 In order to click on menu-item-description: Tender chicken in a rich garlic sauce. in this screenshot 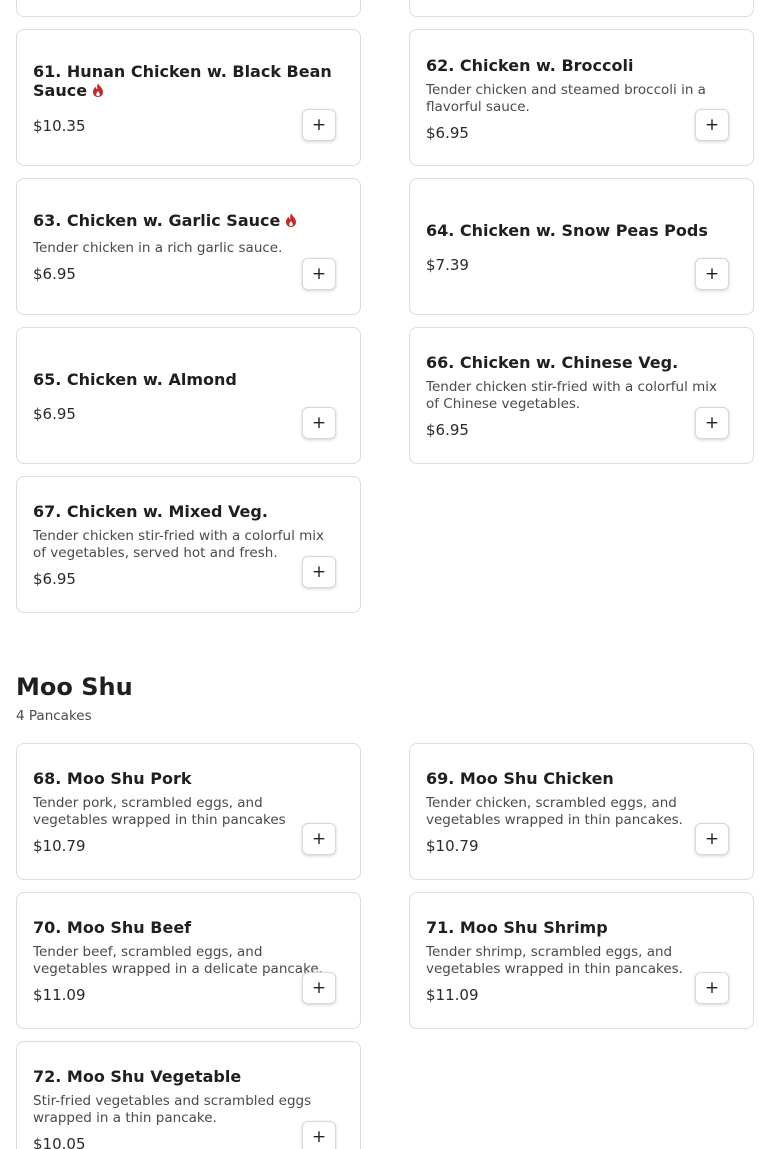, I will do `click(189, 248)`.